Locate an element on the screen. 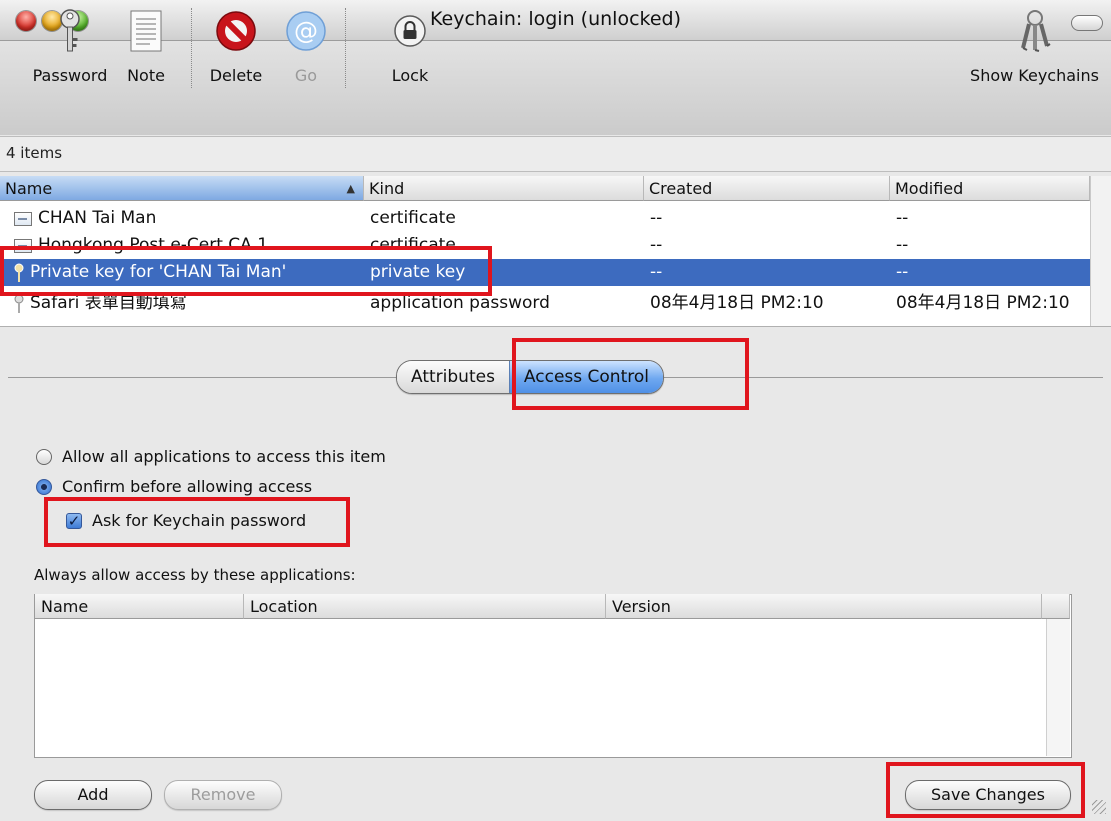 This screenshot has width=1111, height=821. lock-button: Lock is located at coordinates (410, 47).